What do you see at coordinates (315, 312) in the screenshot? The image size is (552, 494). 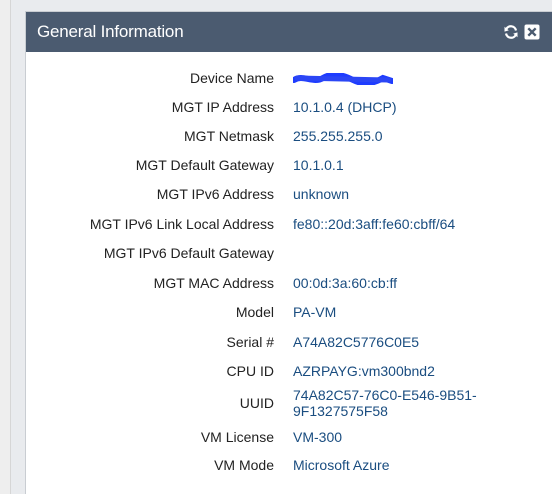 I see `row-value: PA-VM` at bounding box center [315, 312].